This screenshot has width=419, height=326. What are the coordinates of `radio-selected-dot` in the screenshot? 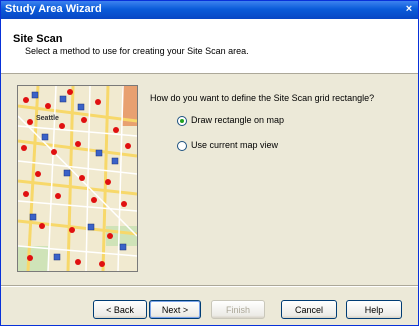 It's located at (182, 121).